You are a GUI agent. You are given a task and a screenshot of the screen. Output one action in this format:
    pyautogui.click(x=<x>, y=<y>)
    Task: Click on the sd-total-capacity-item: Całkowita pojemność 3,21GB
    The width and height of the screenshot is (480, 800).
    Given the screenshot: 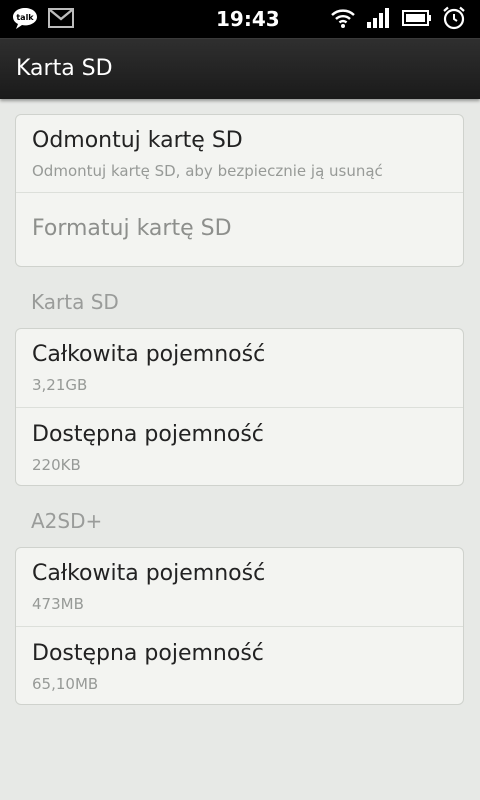 What is the action you would take?
    pyautogui.click(x=239, y=368)
    